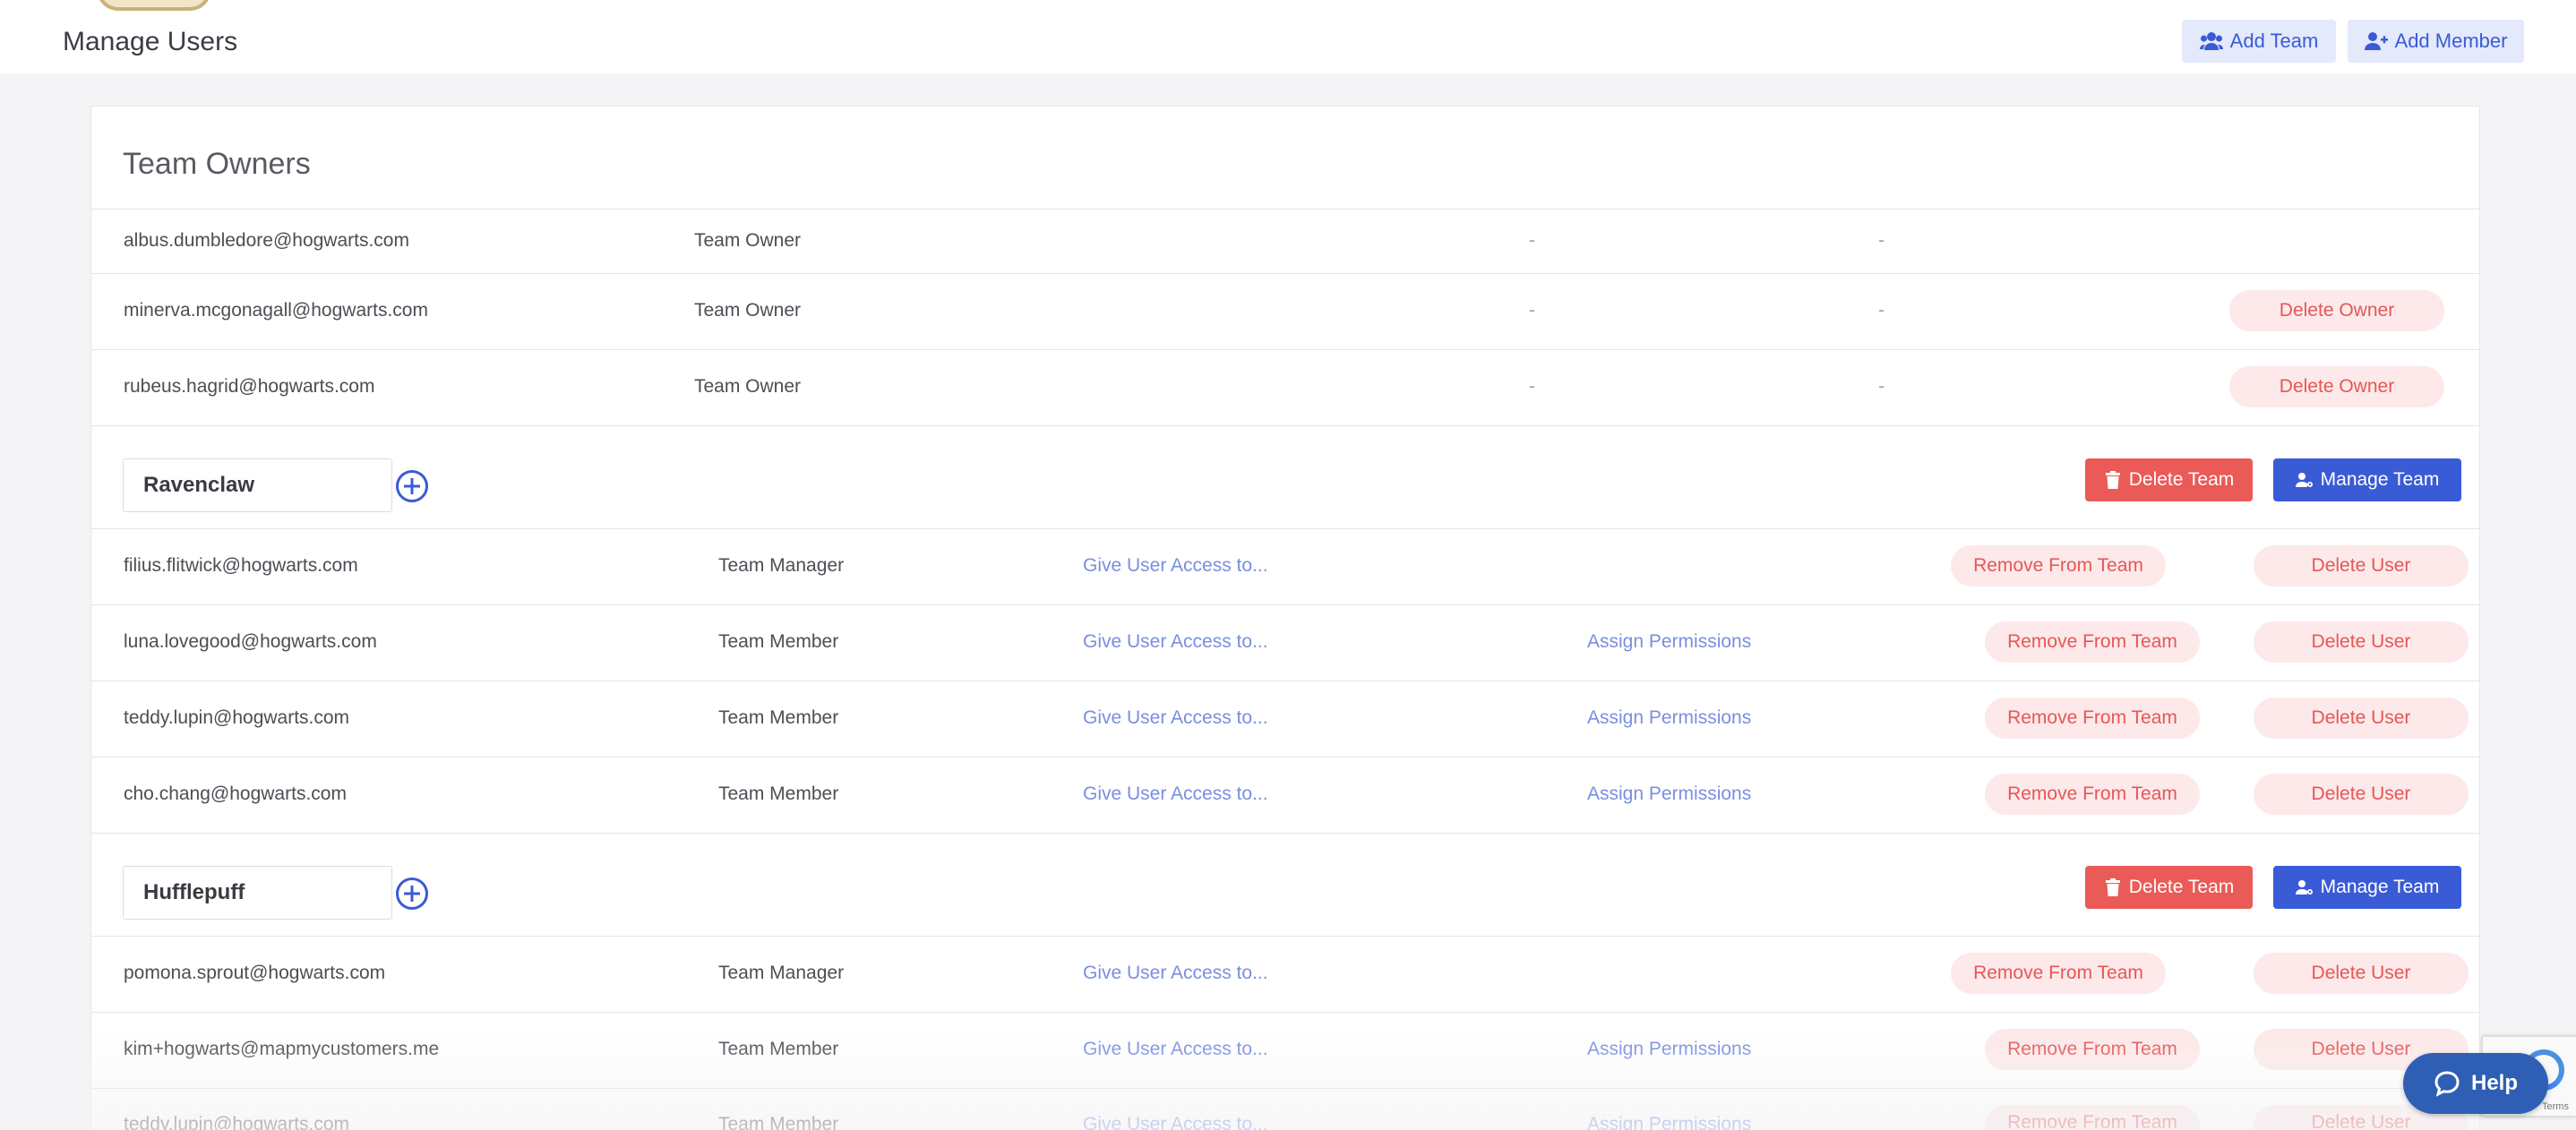 The height and width of the screenshot is (1130, 2576). What do you see at coordinates (2494, 1083) in the screenshot?
I see `help-label: Help` at bounding box center [2494, 1083].